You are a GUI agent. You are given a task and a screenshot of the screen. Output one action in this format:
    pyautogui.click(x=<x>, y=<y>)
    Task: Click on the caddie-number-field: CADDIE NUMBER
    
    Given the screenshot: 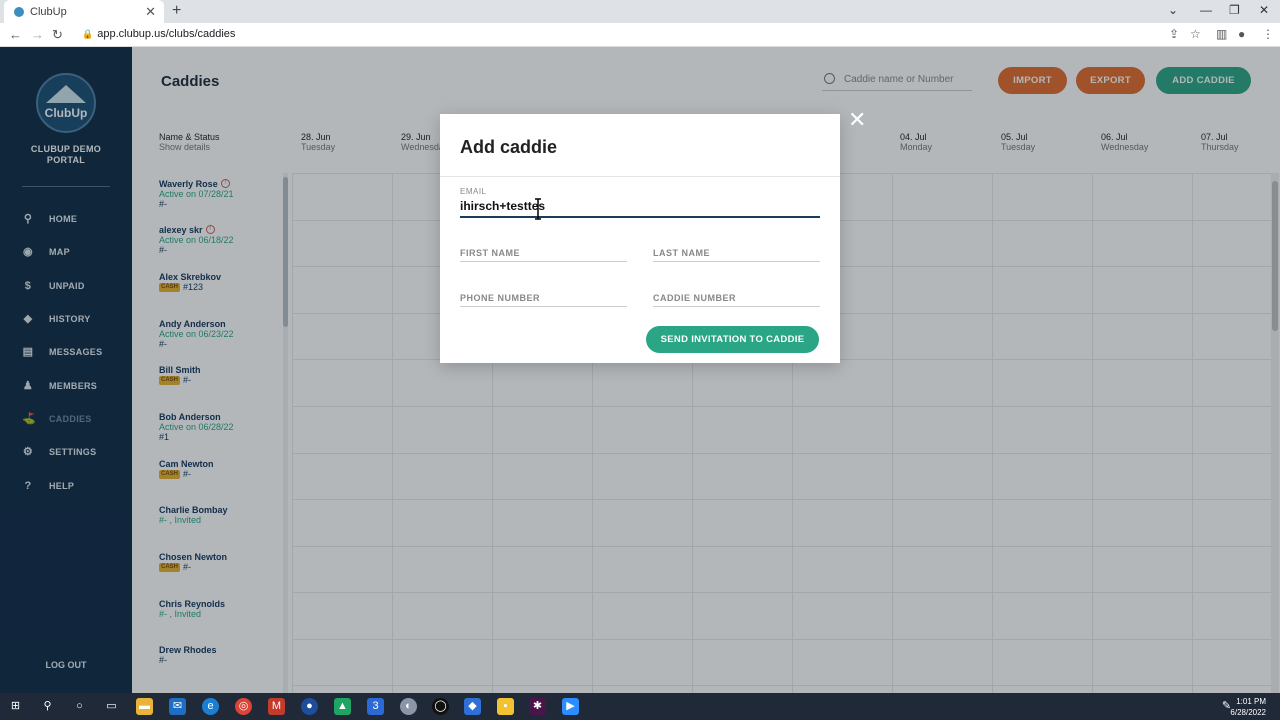 What is the action you would take?
    pyautogui.click(x=736, y=300)
    